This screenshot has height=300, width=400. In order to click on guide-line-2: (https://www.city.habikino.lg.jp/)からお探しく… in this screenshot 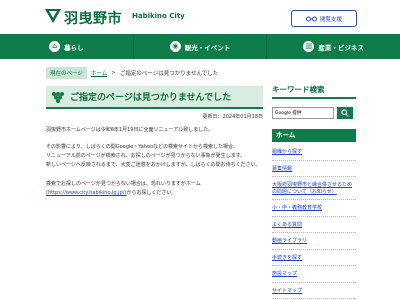, I will do `click(156, 193)`.